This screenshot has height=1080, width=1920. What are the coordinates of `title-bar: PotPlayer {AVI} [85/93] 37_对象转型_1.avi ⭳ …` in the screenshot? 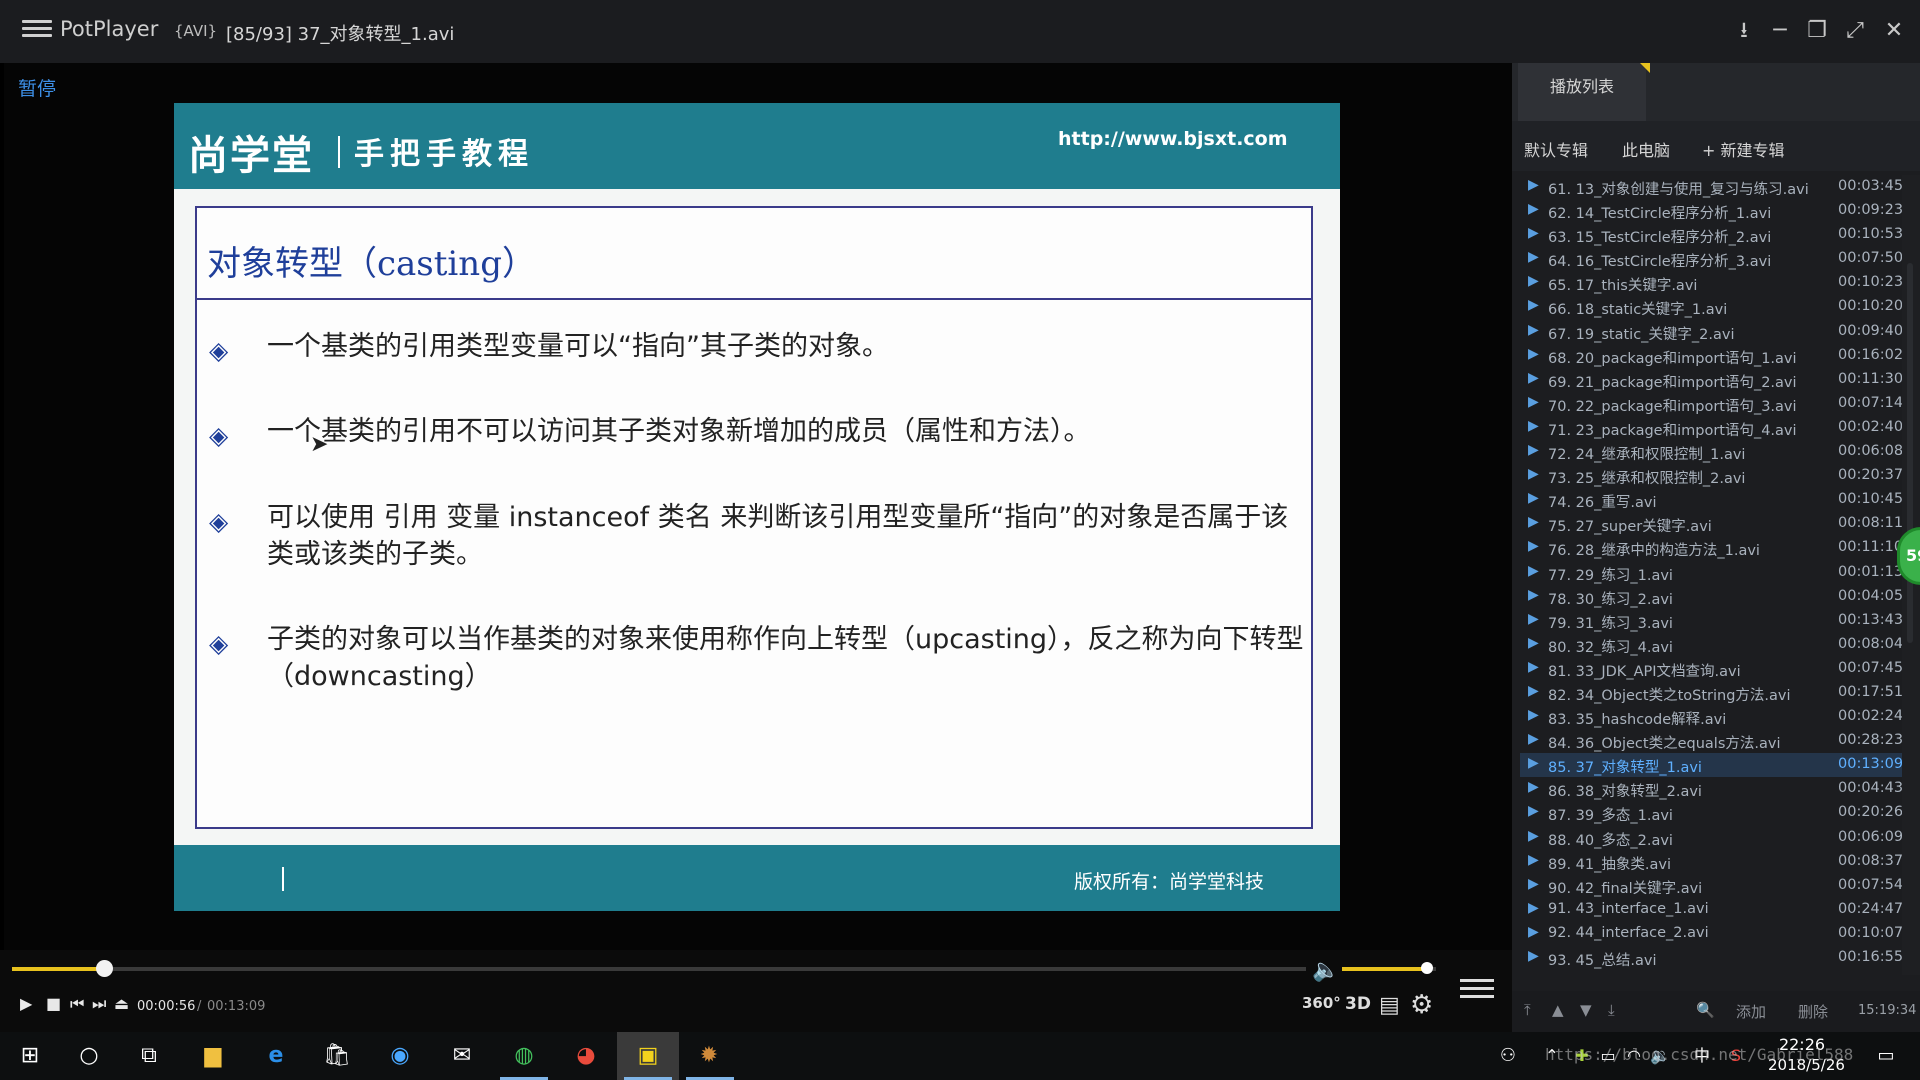 It's located at (960, 31).